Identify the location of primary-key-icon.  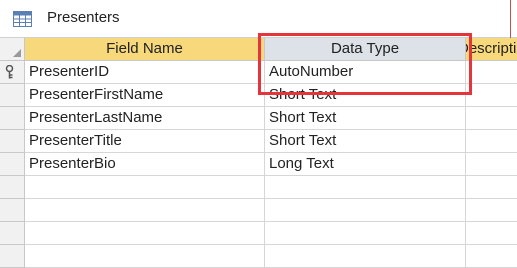
(9, 72).